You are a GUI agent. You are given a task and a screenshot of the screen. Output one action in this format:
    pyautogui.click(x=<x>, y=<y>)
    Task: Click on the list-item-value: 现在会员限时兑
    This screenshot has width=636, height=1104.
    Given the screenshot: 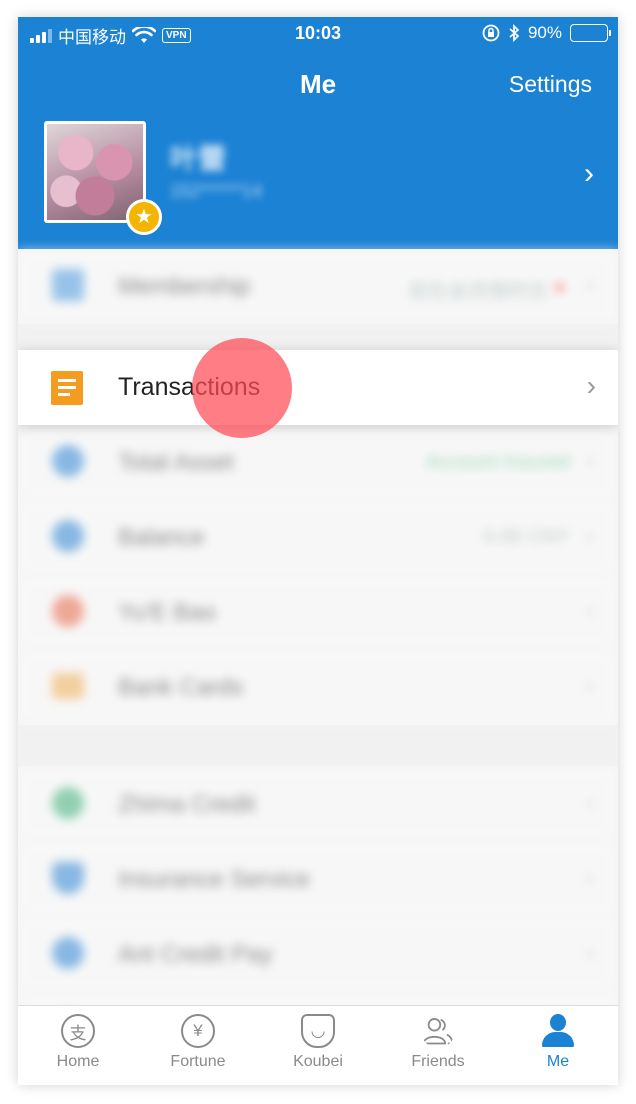 What is the action you would take?
    pyautogui.click(x=478, y=292)
    